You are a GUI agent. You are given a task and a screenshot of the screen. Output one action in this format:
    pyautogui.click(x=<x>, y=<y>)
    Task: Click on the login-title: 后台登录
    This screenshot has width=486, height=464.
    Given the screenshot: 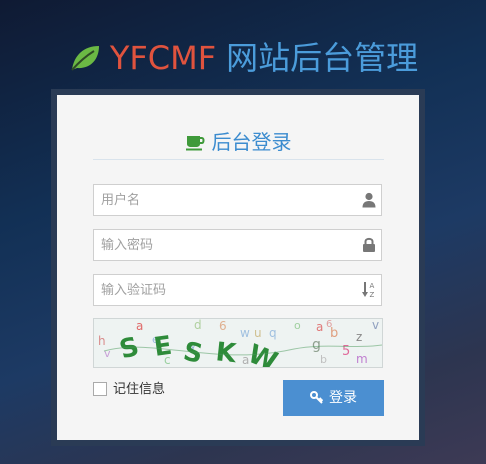 What is the action you would take?
    pyautogui.click(x=238, y=143)
    